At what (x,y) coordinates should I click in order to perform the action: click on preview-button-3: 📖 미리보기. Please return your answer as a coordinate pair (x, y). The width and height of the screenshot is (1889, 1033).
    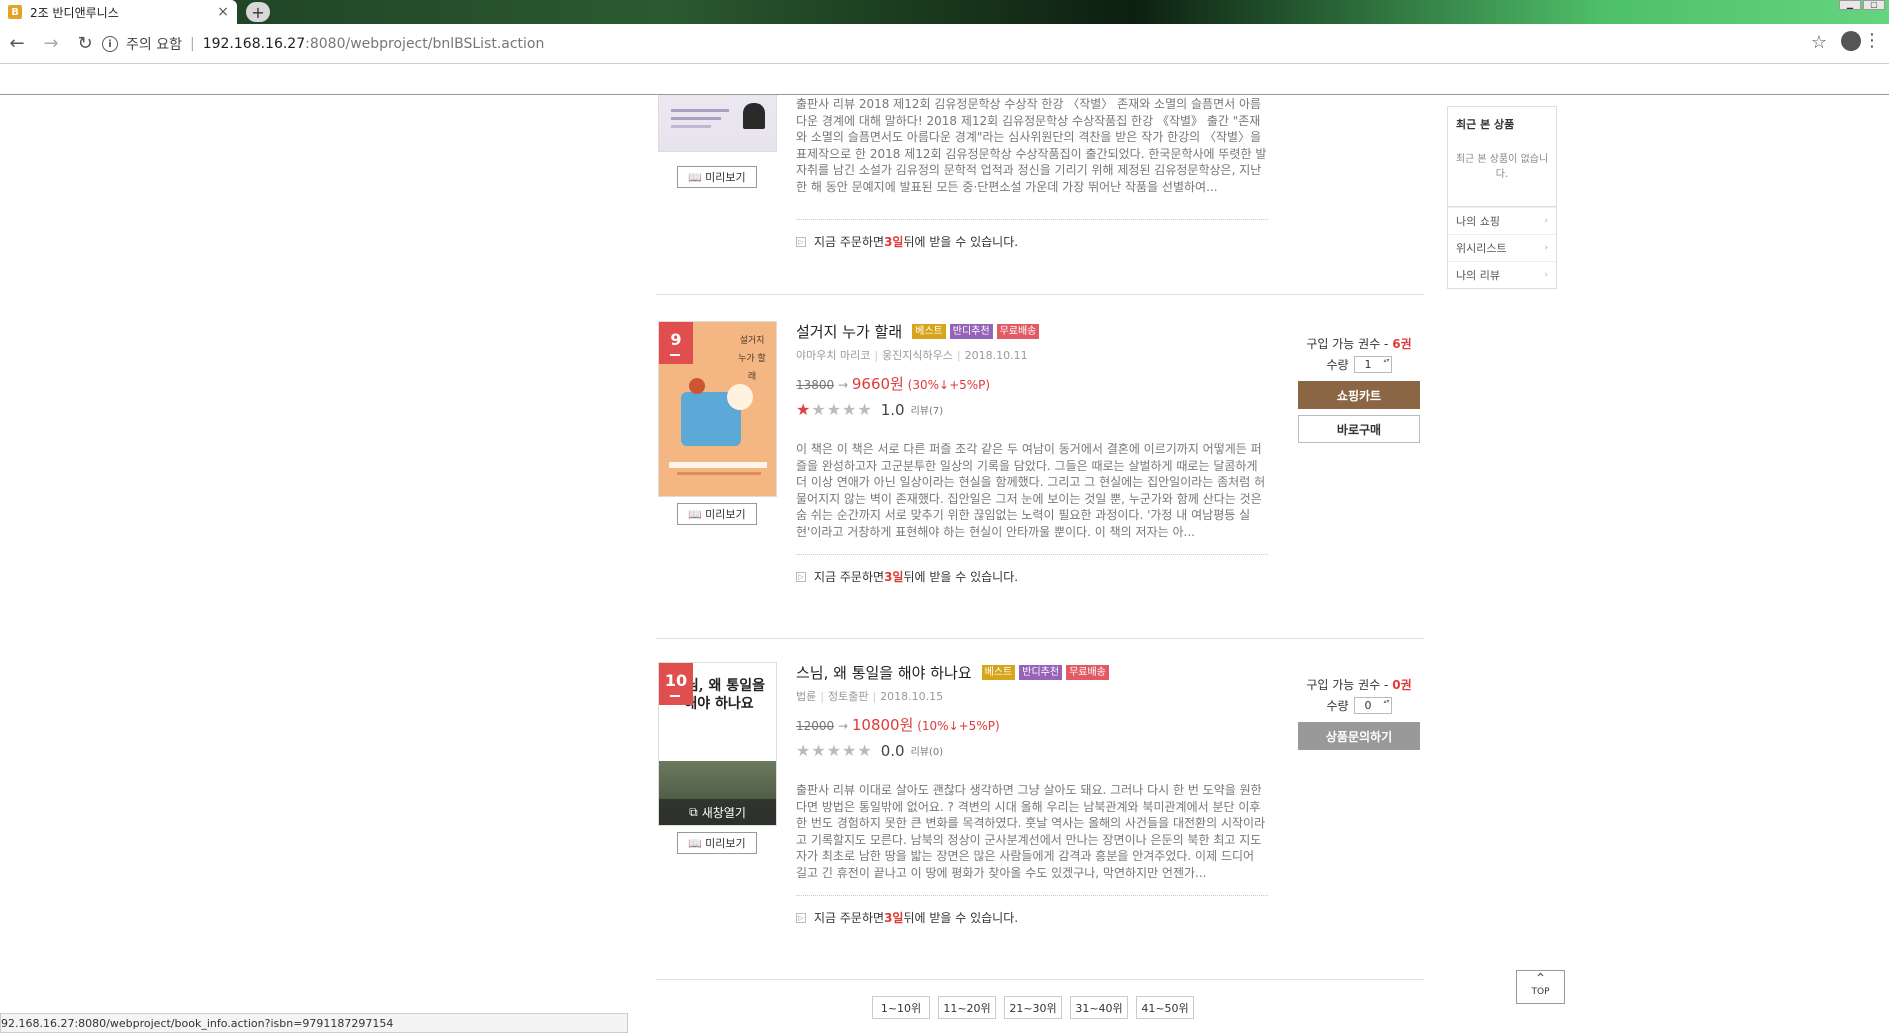
    Looking at the image, I should click on (717, 843).